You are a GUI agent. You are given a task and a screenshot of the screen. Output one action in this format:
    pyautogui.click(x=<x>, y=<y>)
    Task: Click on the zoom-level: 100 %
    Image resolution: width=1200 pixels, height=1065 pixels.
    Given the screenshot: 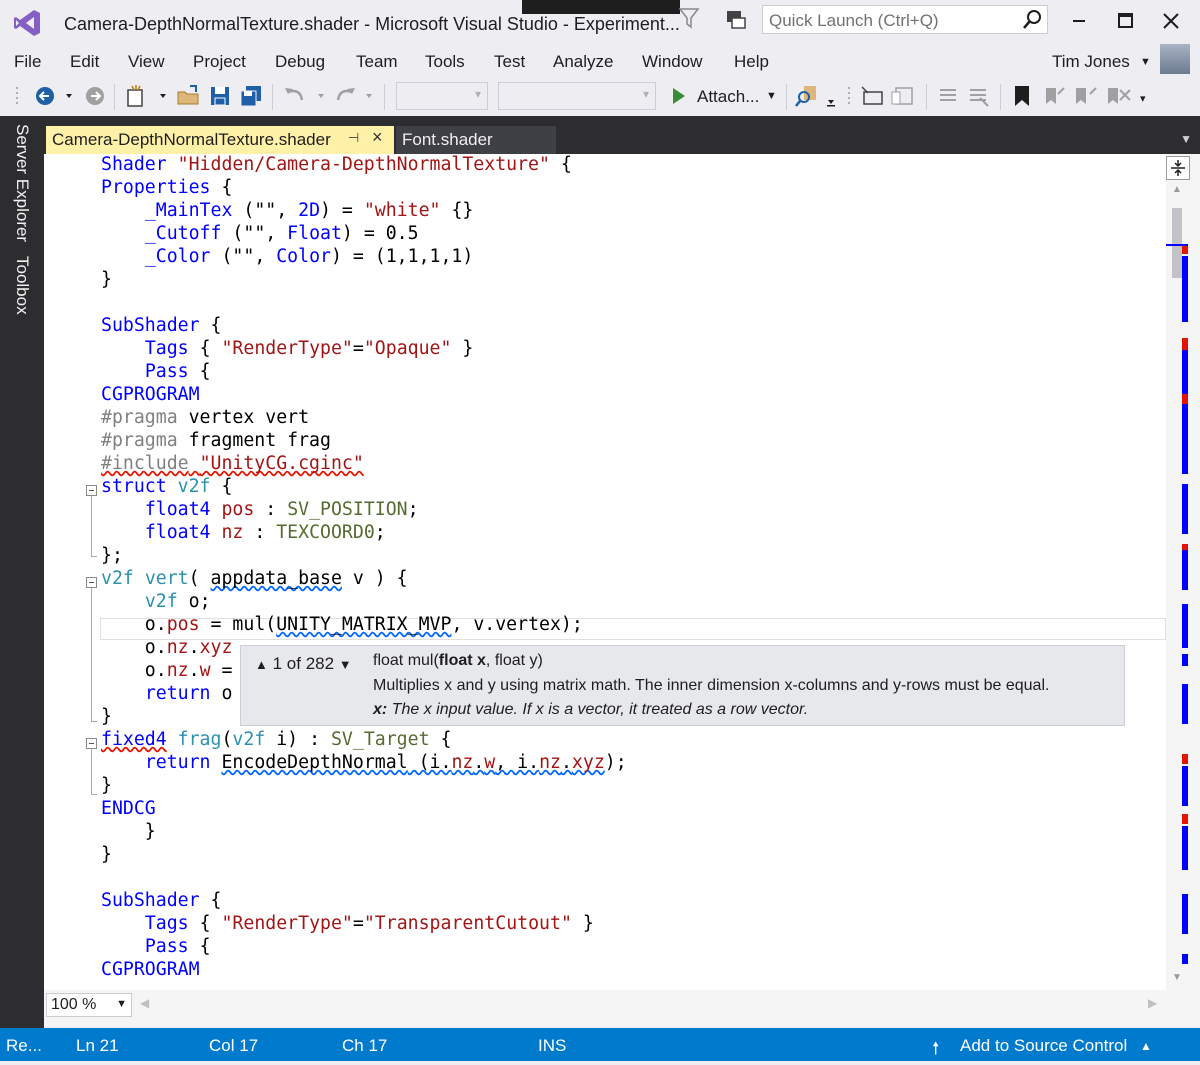 What is the action you would take?
    pyautogui.click(x=74, y=1004)
    